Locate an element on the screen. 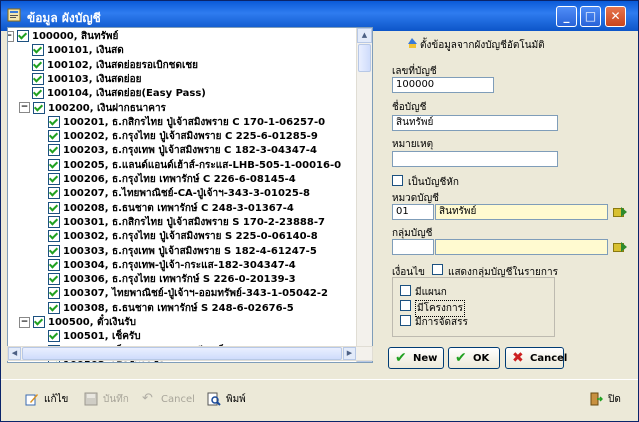  scroll-up-icon: ▲ is located at coordinates (364, 35).